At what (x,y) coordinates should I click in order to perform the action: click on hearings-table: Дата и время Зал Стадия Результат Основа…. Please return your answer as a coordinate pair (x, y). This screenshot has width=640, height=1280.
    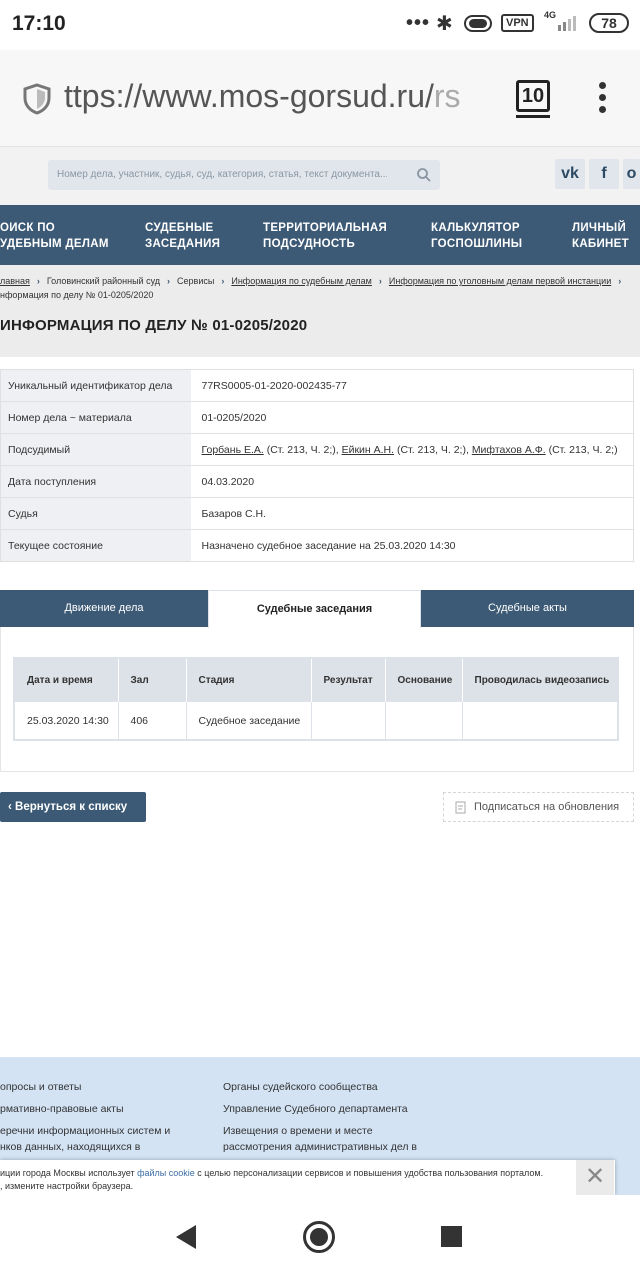
    Looking at the image, I should click on (316, 699).